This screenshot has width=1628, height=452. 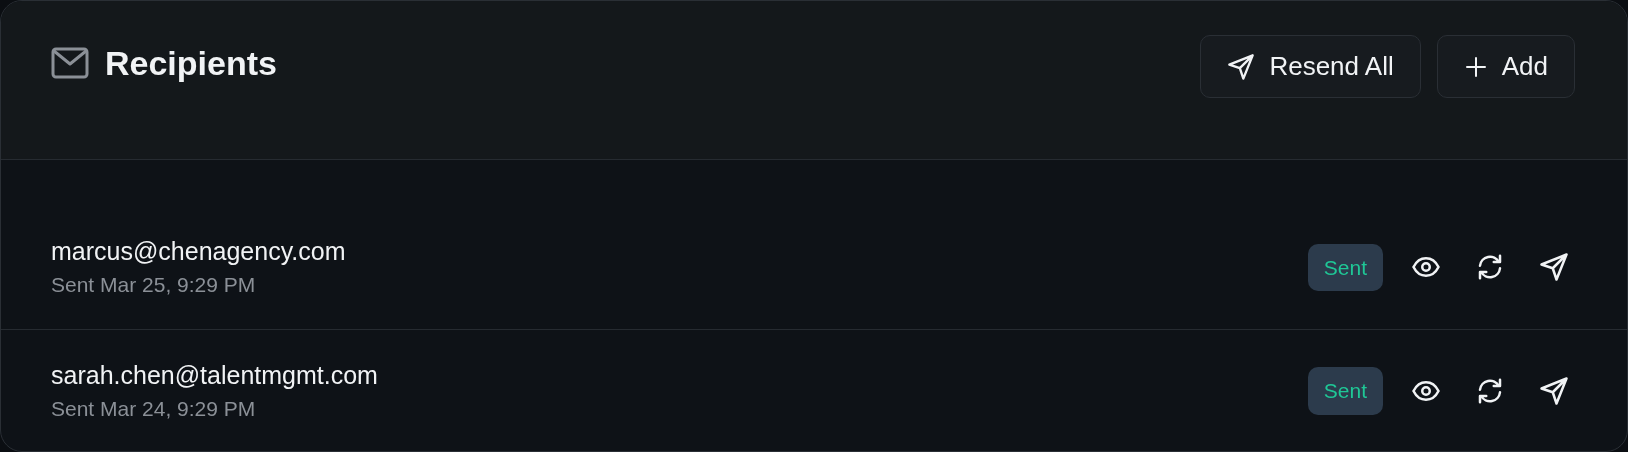 I want to click on recipient-email: sarah.chen@talentmgmt.com, so click(x=214, y=375).